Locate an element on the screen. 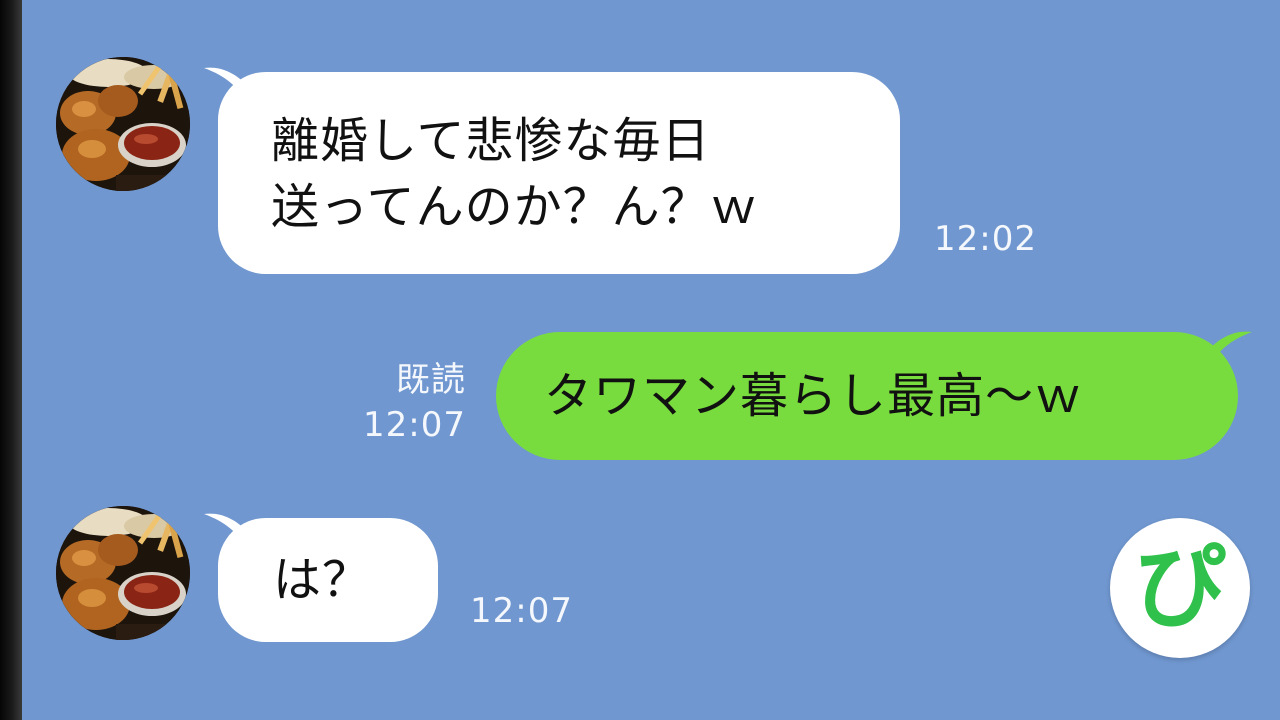  message-timestamp: 12:02 is located at coordinates (985, 239).